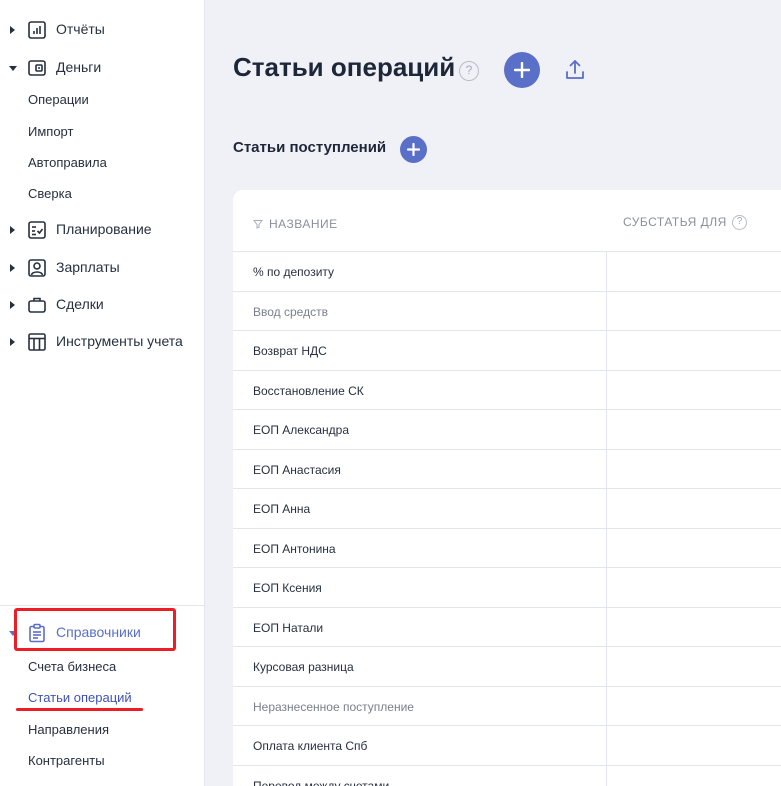 This screenshot has width=781, height=786. I want to click on filter-icon, so click(258, 224).